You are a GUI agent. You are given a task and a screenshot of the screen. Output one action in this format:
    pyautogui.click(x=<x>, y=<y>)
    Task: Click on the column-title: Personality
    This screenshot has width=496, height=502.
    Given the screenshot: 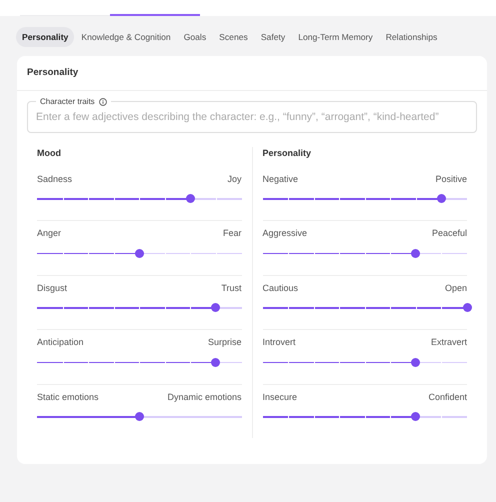 What is the action you would take?
    pyautogui.click(x=287, y=153)
    